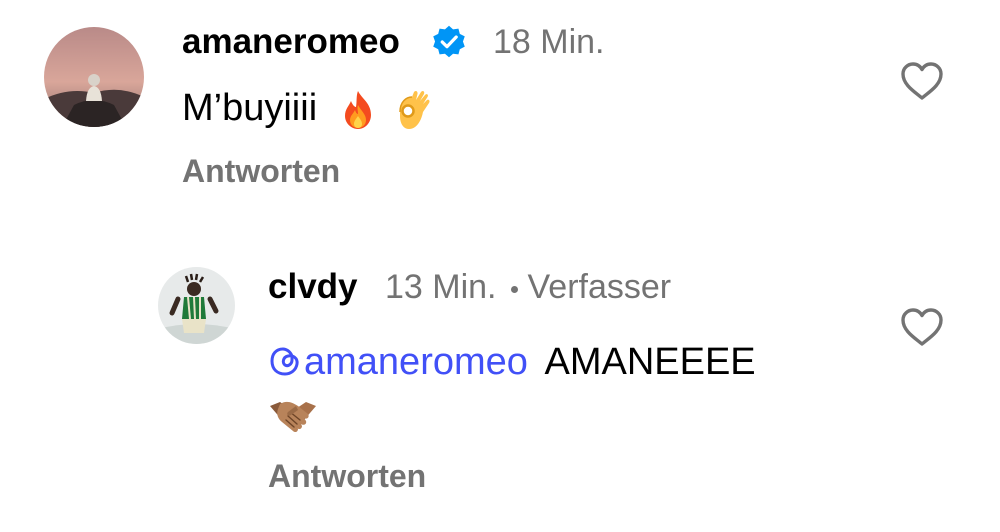 This screenshot has height=532, width=1000. I want to click on comment-reply-button: Antworten, so click(261, 171).